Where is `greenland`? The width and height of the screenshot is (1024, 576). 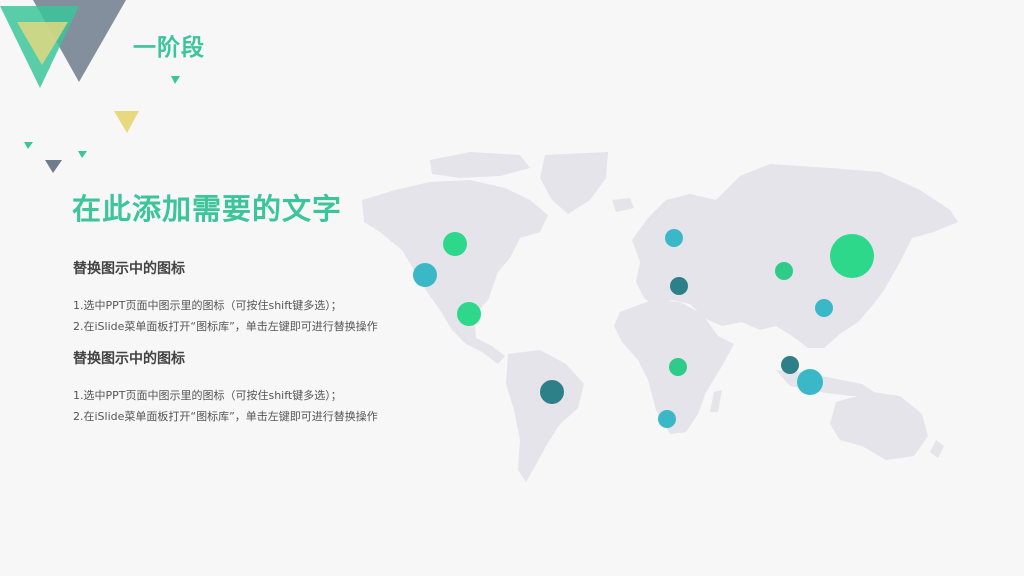
greenland is located at coordinates (574, 183).